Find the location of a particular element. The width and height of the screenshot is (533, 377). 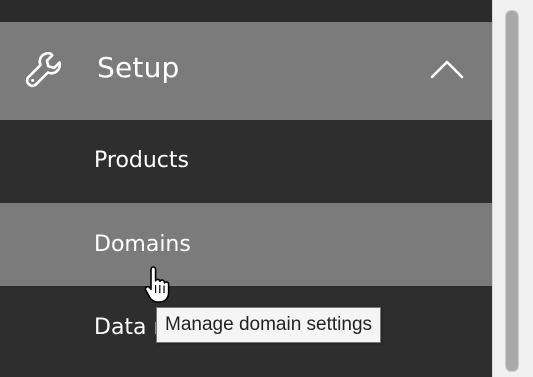

tooltip-text: Manage domain settings is located at coordinates (269, 324).